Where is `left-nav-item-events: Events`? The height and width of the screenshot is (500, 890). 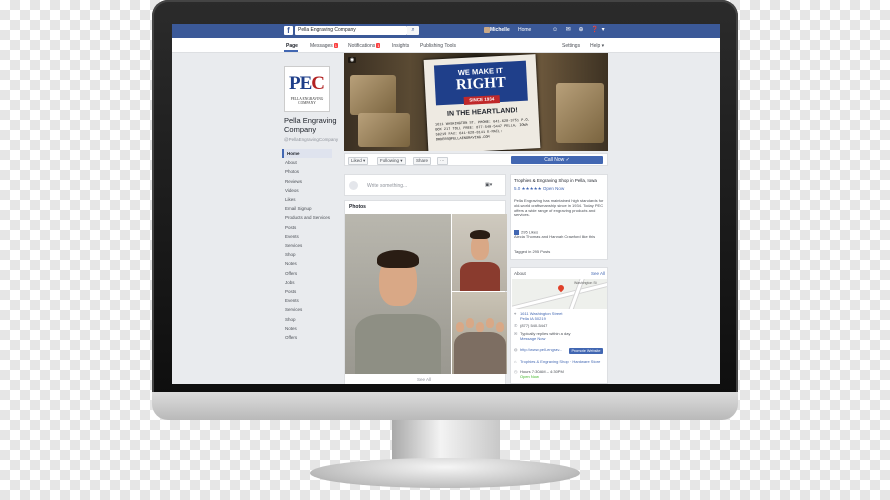
left-nav-item-events: Events is located at coordinates (307, 236).